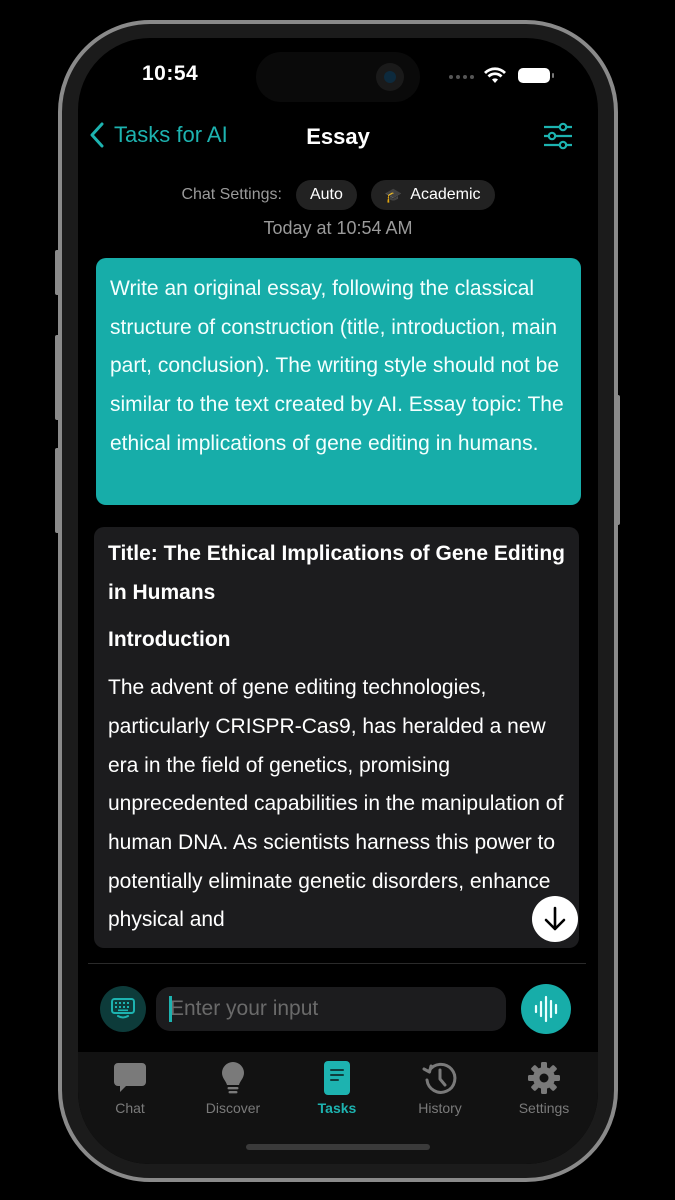 The width and height of the screenshot is (675, 1200). What do you see at coordinates (233, 1078) in the screenshot?
I see `lightbulb-icon` at bounding box center [233, 1078].